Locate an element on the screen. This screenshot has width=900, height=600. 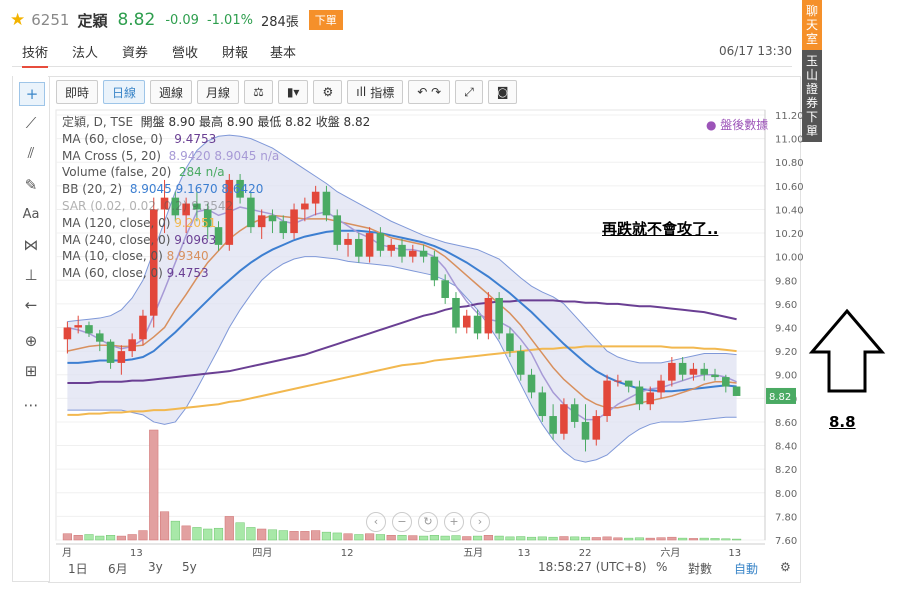
legend-ma240: MA (240, close, 0) is located at coordinates (116, 239).